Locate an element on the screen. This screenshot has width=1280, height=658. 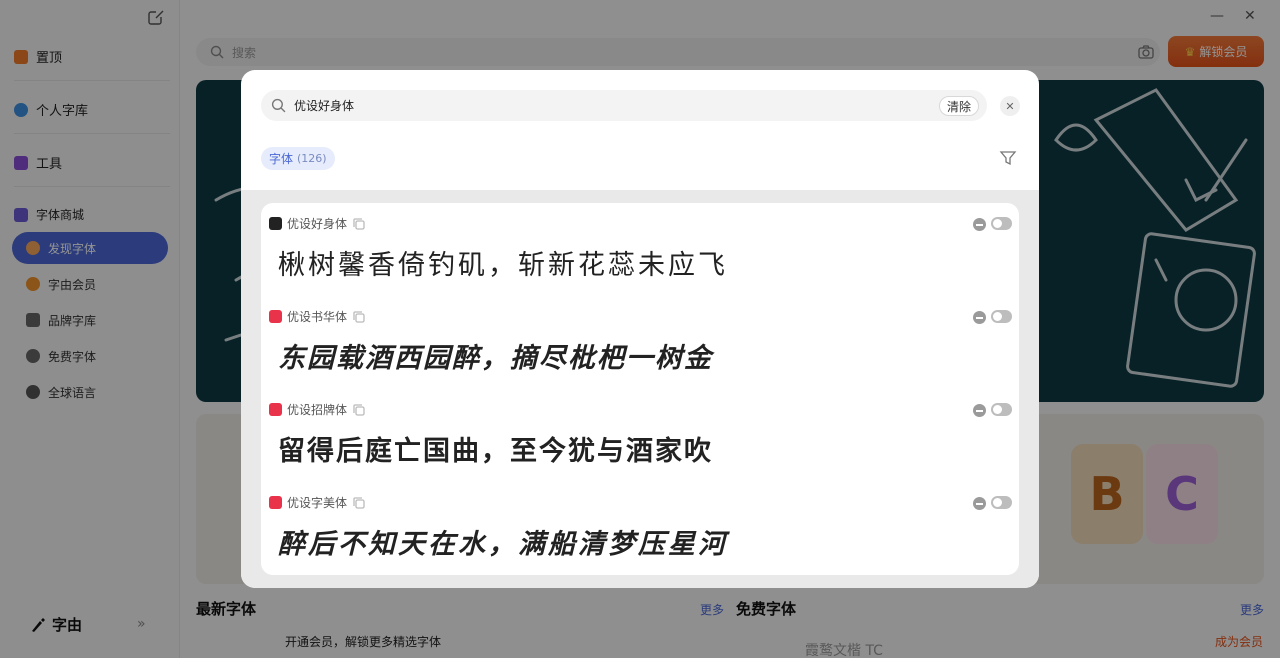
font-name: 优设好身体 is located at coordinates (317, 224).